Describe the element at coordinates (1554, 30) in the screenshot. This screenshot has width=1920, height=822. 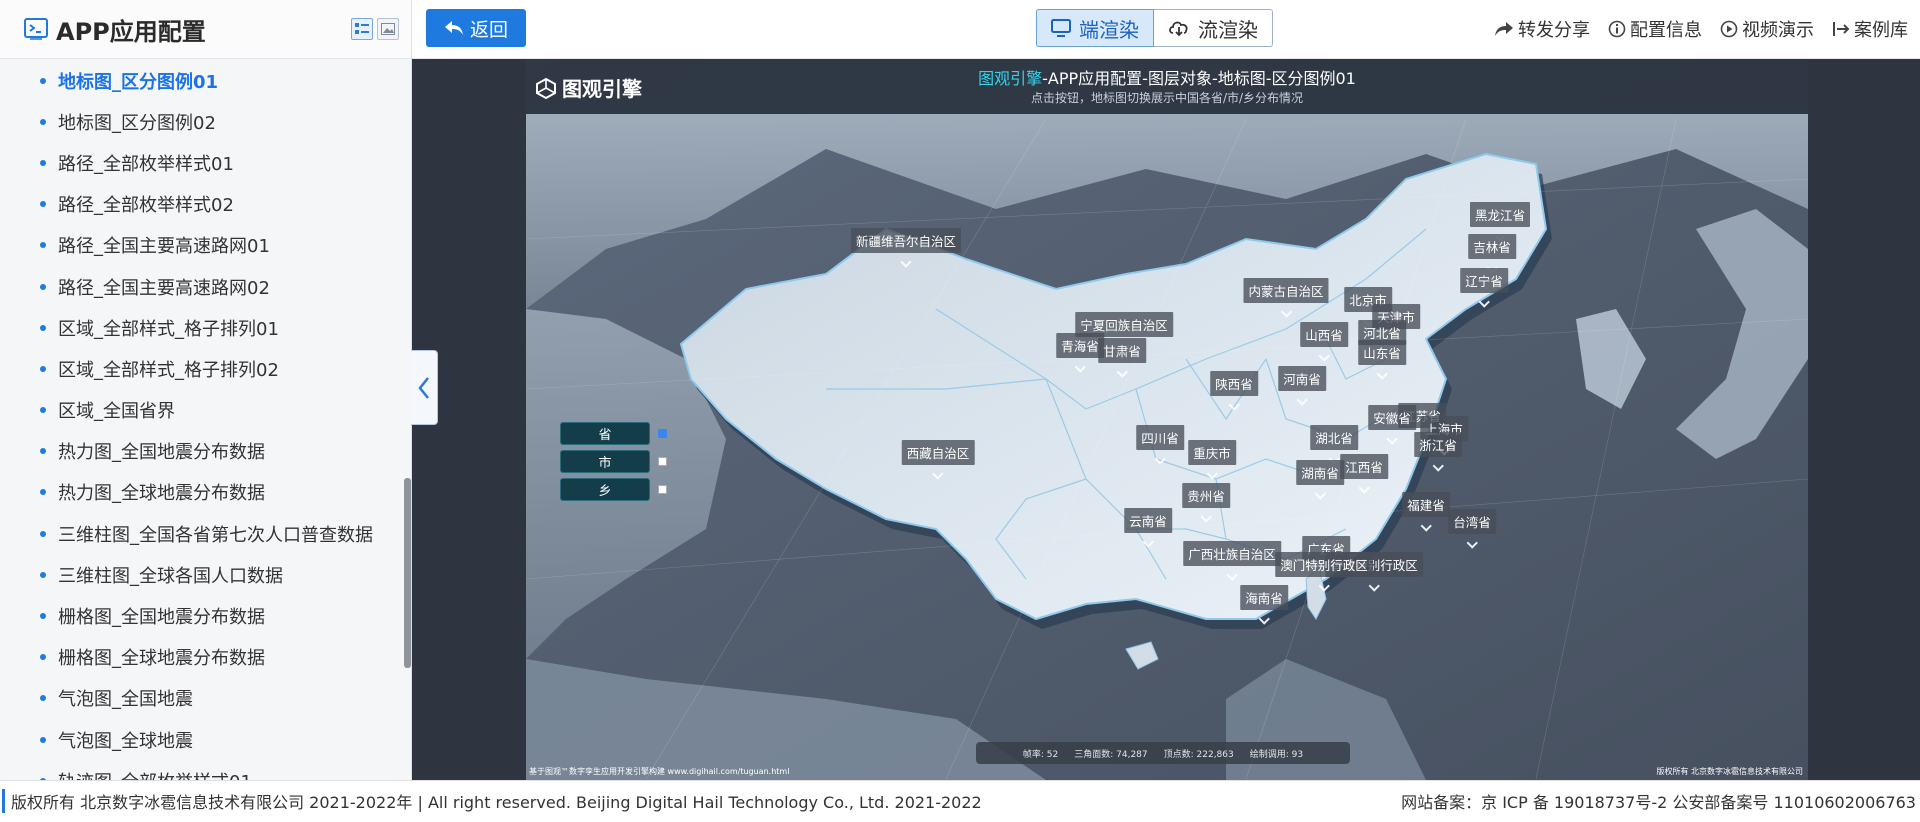
I see `share-label: 转发分享` at that location.